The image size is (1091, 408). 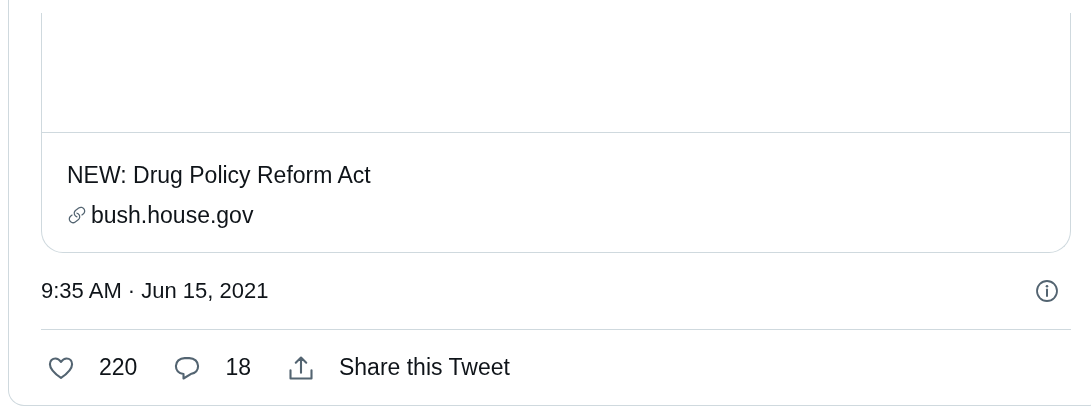 I want to click on link-title: NEW: Drug Policy Reform Act, so click(x=219, y=175).